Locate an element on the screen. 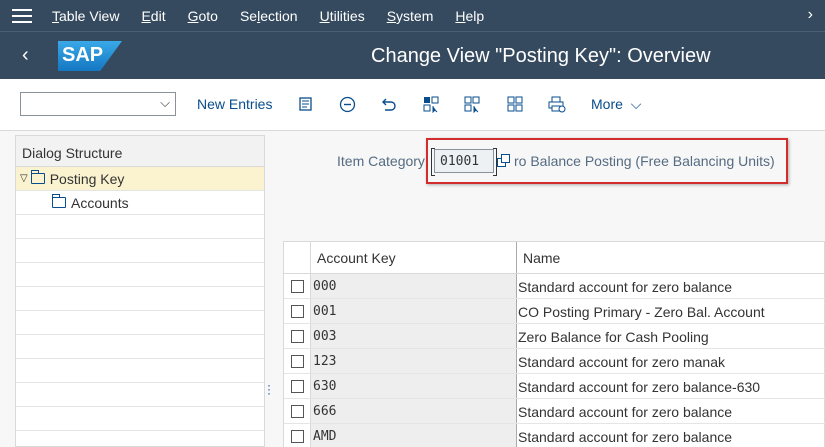 The width and height of the screenshot is (825, 447). account-key-cell: 123 is located at coordinates (414, 361).